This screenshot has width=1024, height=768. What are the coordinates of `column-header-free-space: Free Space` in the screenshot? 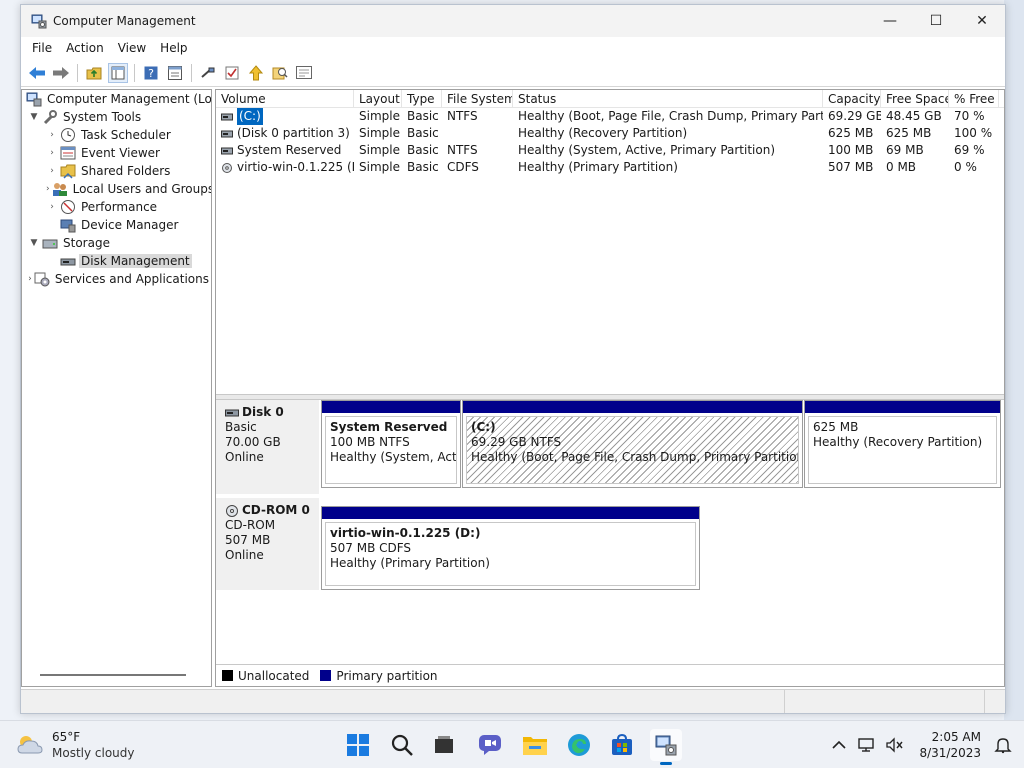 It's located at (915, 98).